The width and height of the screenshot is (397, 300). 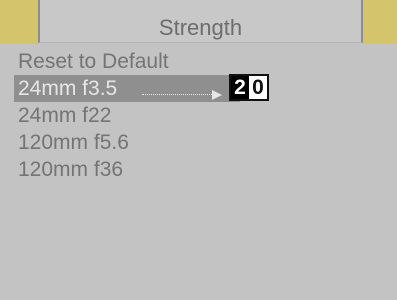 I want to click on right-tab, so click(x=380, y=22).